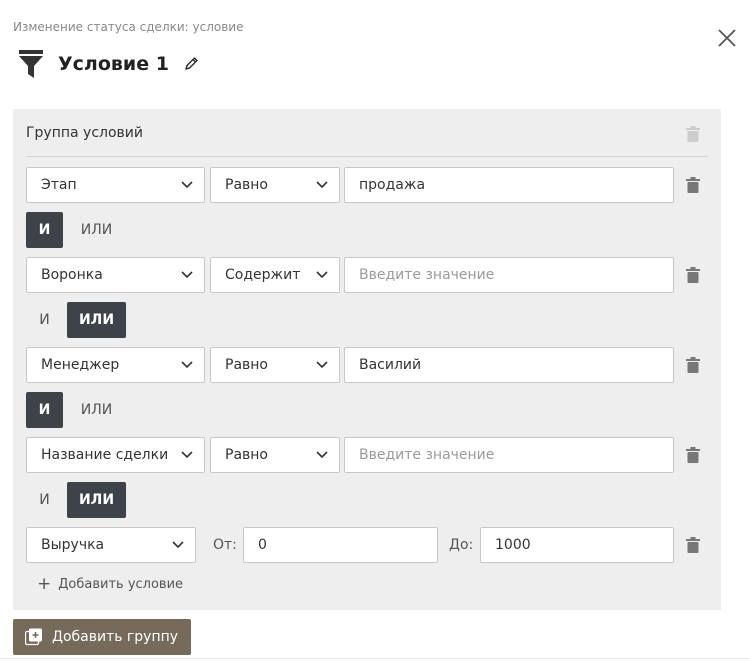  Describe the element at coordinates (115, 637) in the screenshot. I see `add-group-label: Добавить группу` at that location.